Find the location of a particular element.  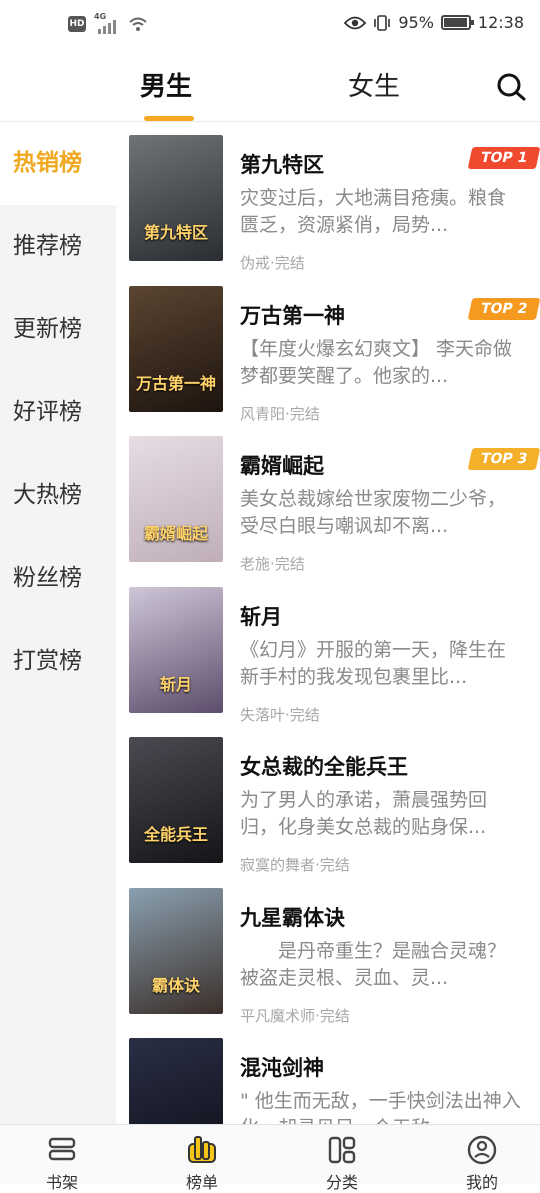

cover-title-art: 霸体诀 is located at coordinates (175, 985).